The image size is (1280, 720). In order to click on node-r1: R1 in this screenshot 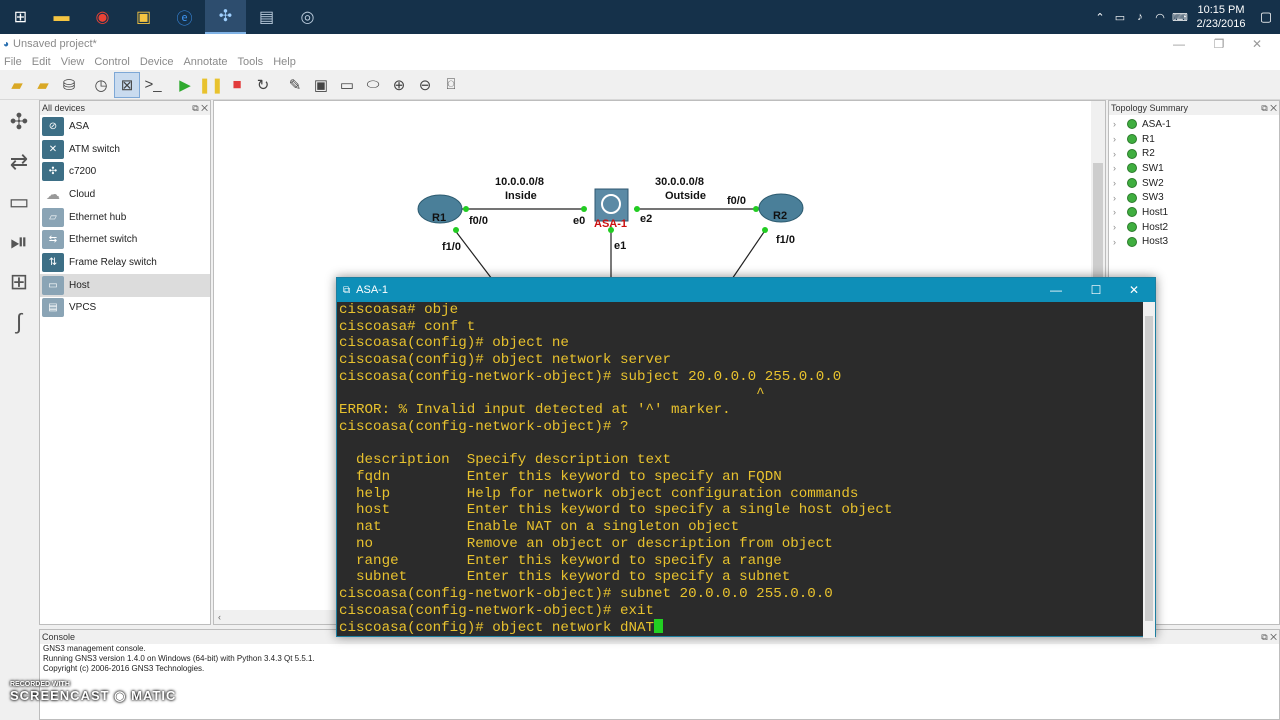, I will do `click(440, 209)`.